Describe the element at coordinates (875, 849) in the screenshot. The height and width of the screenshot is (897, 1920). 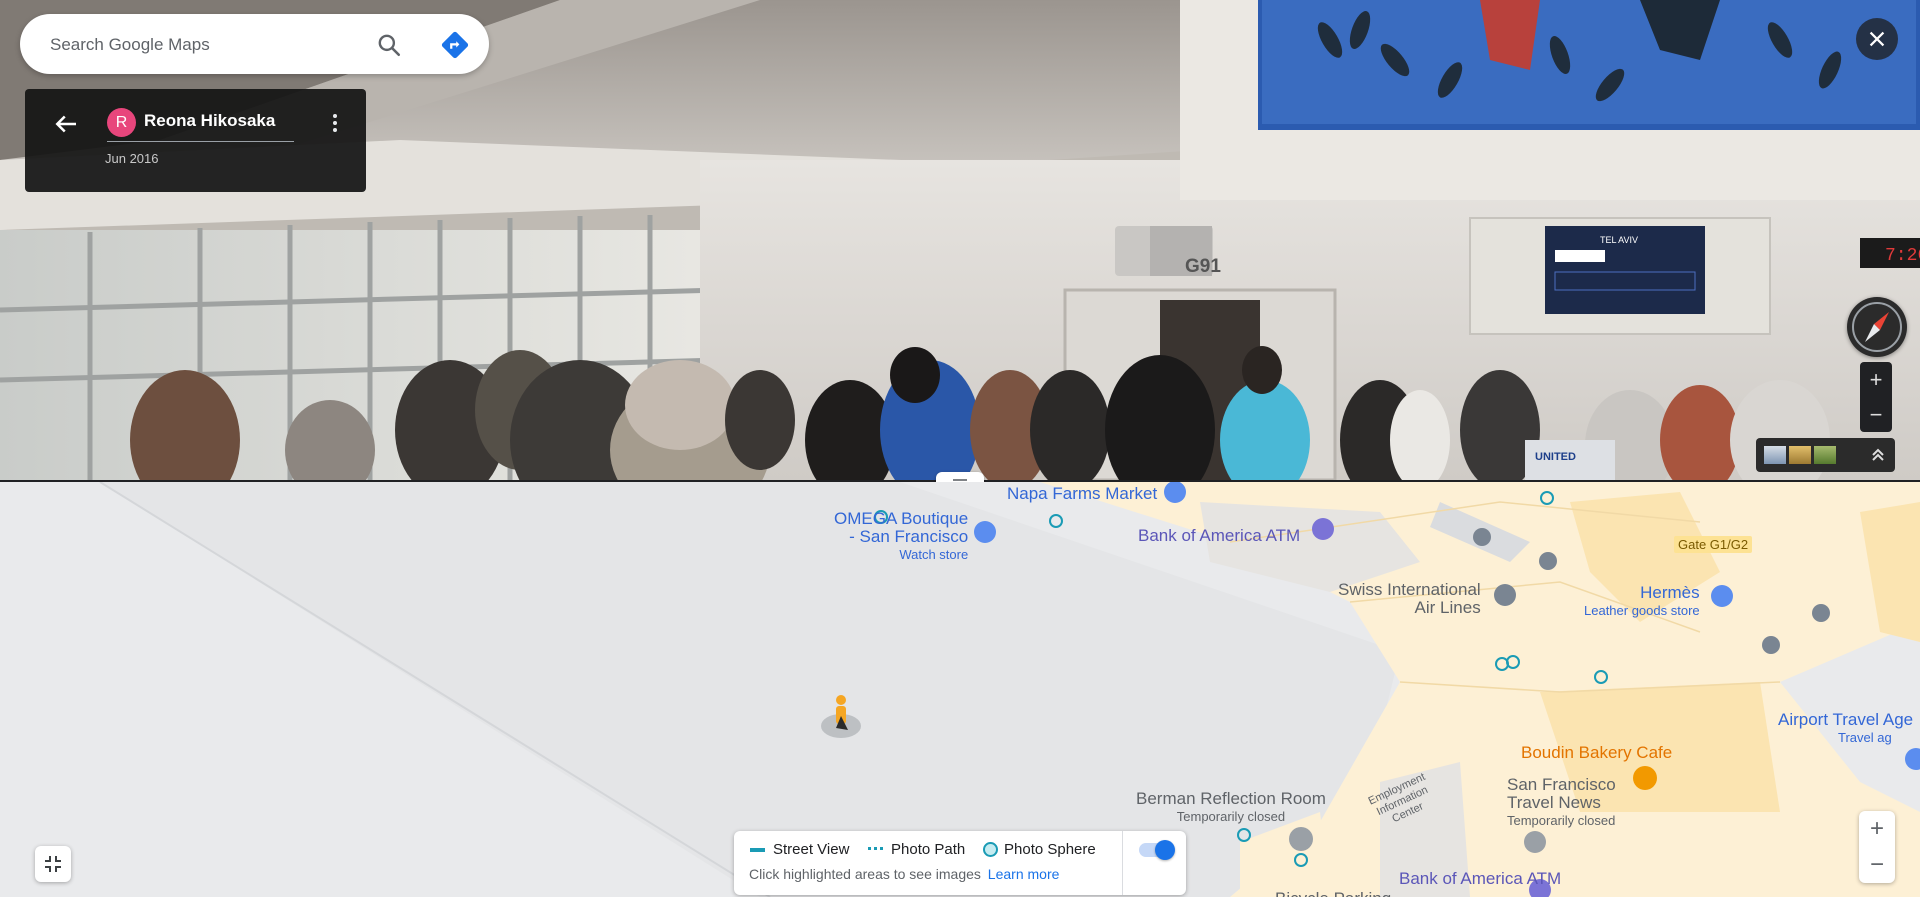
I see `photo-path-icon` at that location.